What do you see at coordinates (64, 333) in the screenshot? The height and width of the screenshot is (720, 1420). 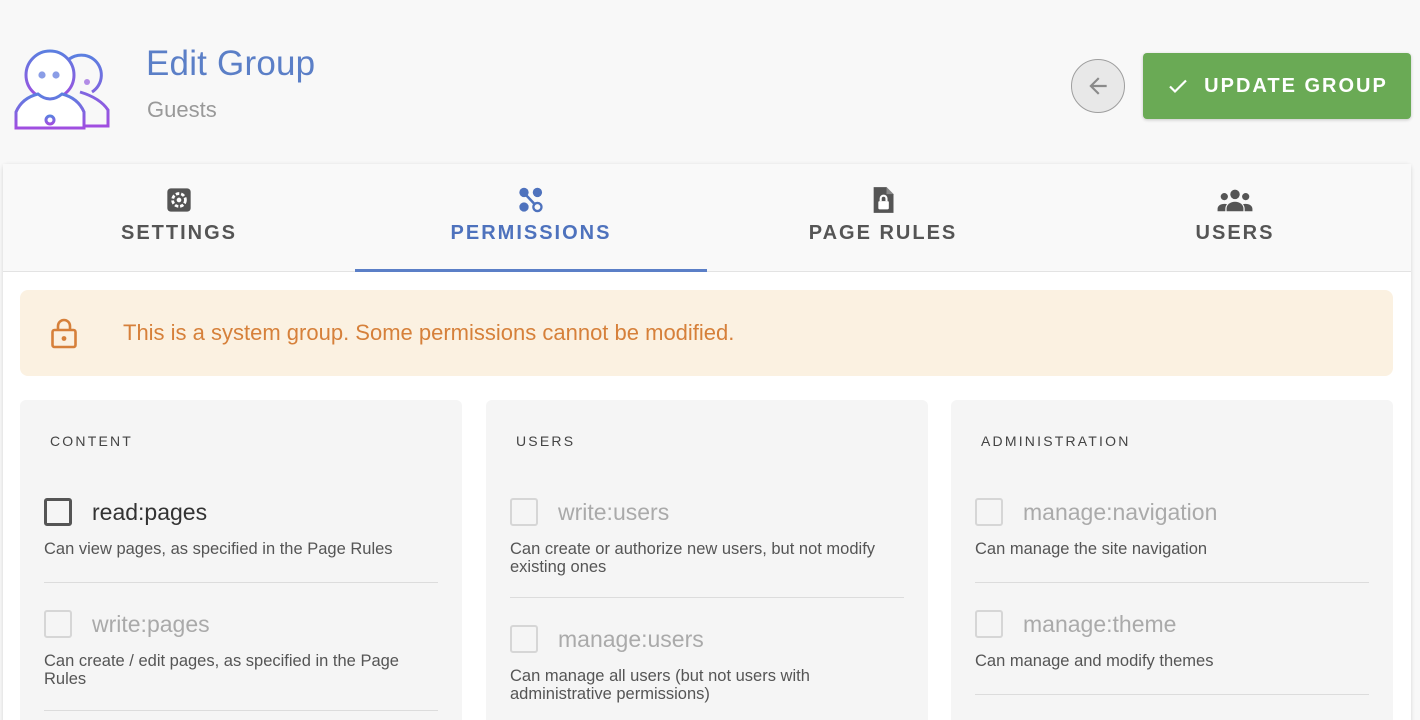 I see `lock-icon` at bounding box center [64, 333].